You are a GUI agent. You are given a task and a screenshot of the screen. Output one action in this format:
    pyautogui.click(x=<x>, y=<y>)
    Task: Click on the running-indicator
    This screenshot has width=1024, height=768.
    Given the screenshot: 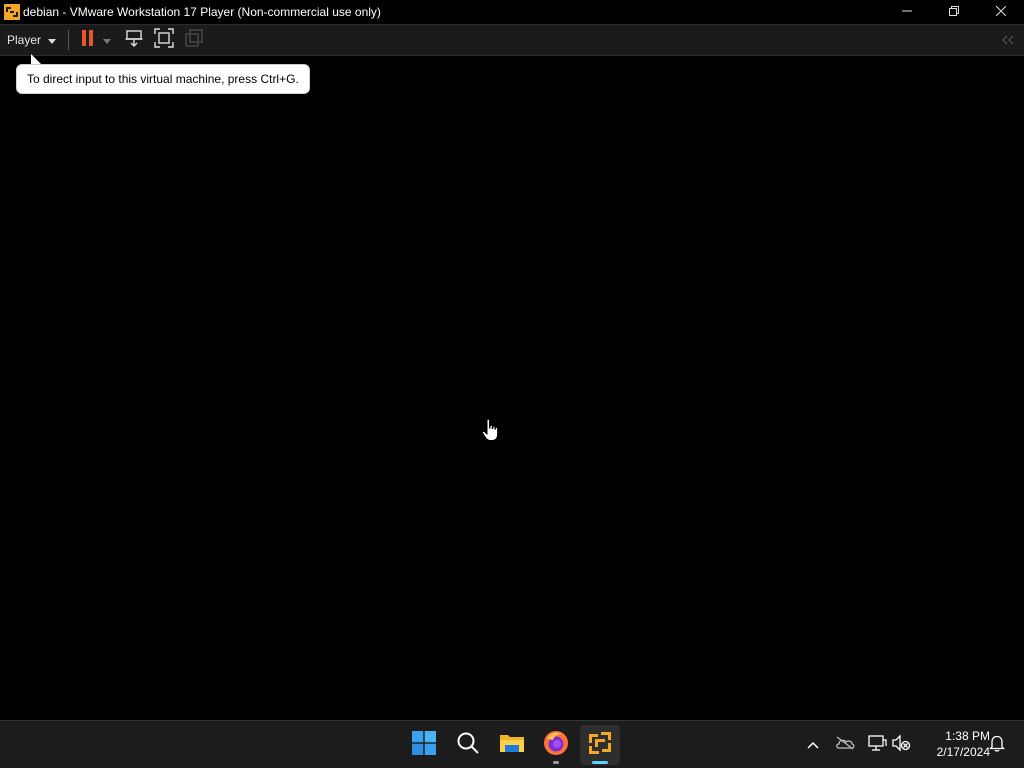 What is the action you would take?
    pyautogui.click(x=556, y=762)
    